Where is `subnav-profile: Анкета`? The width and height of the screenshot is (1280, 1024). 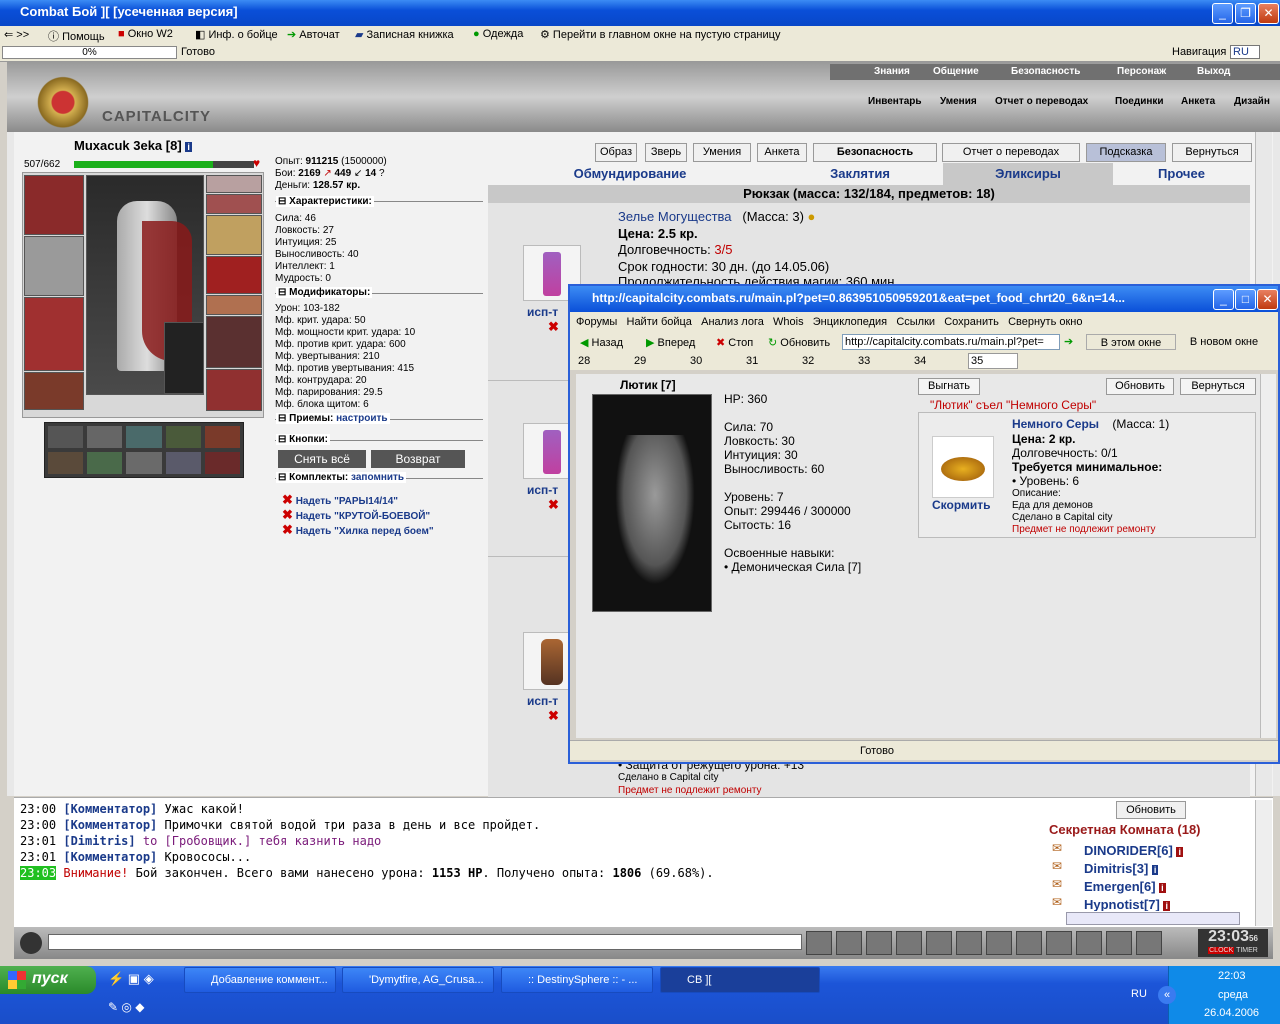 subnav-profile: Анкета is located at coordinates (1198, 101).